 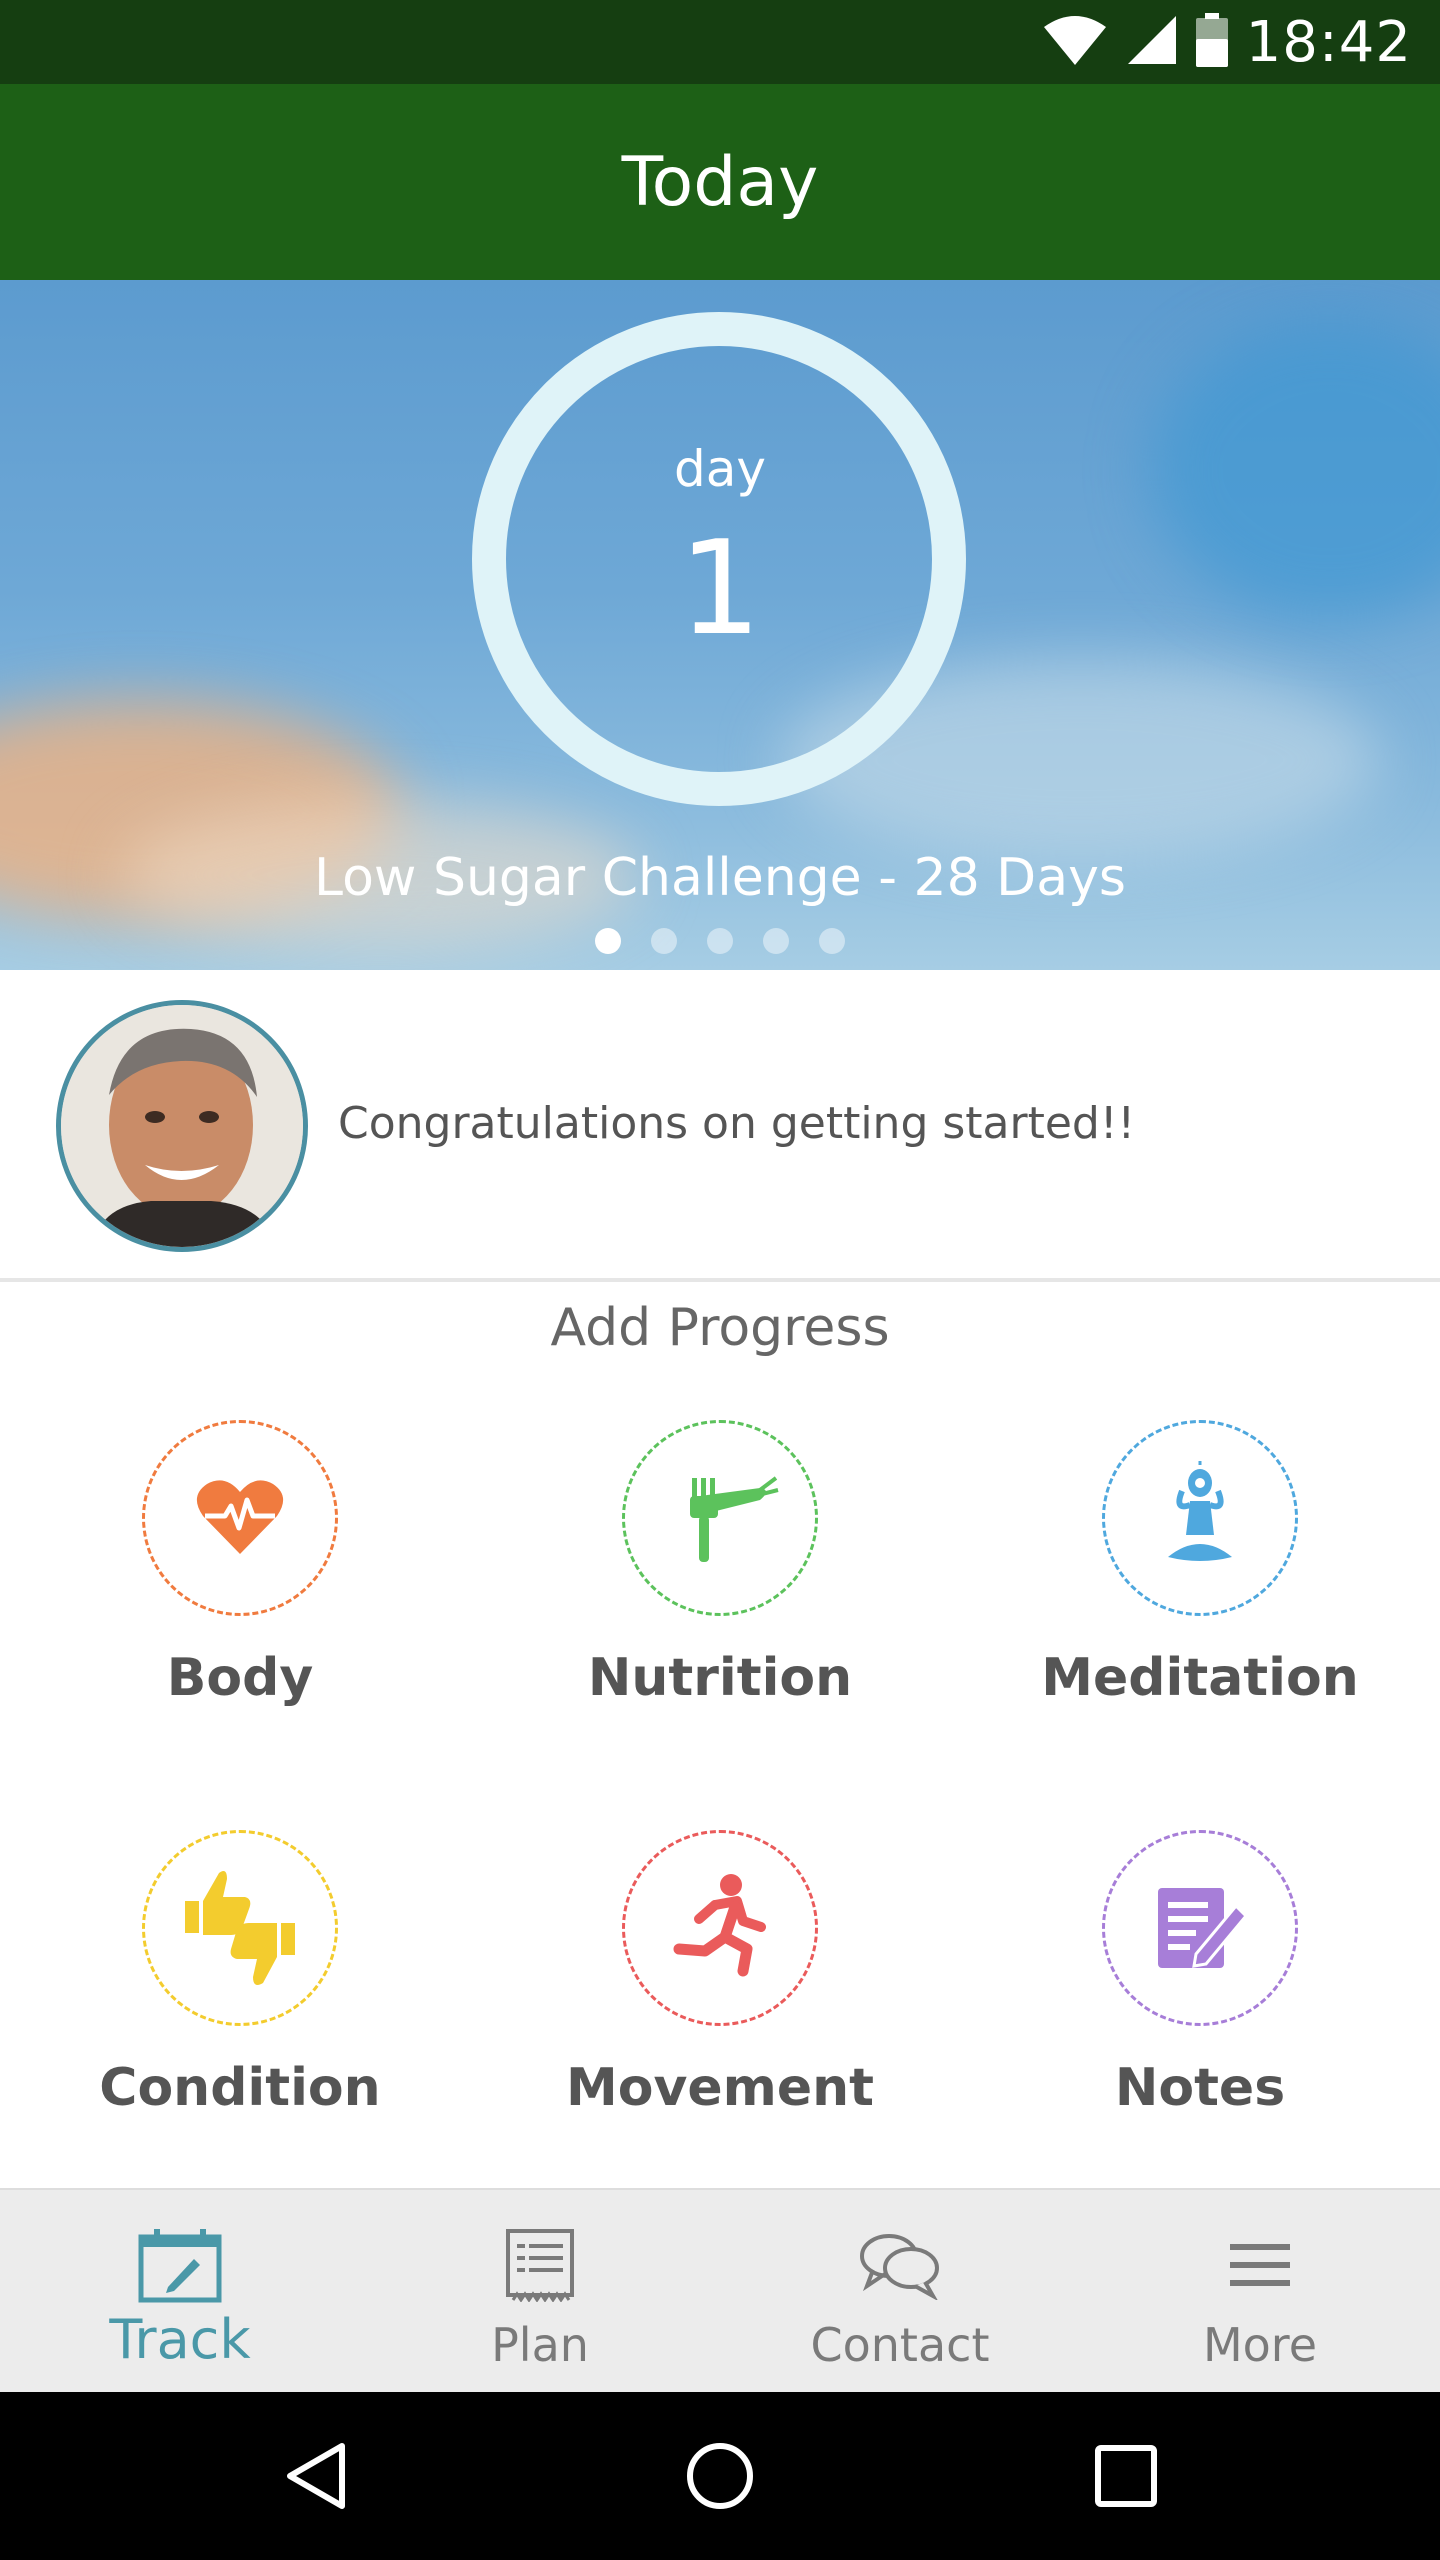 I want to click on calendar-edit-icon, so click(x=180, y=2265).